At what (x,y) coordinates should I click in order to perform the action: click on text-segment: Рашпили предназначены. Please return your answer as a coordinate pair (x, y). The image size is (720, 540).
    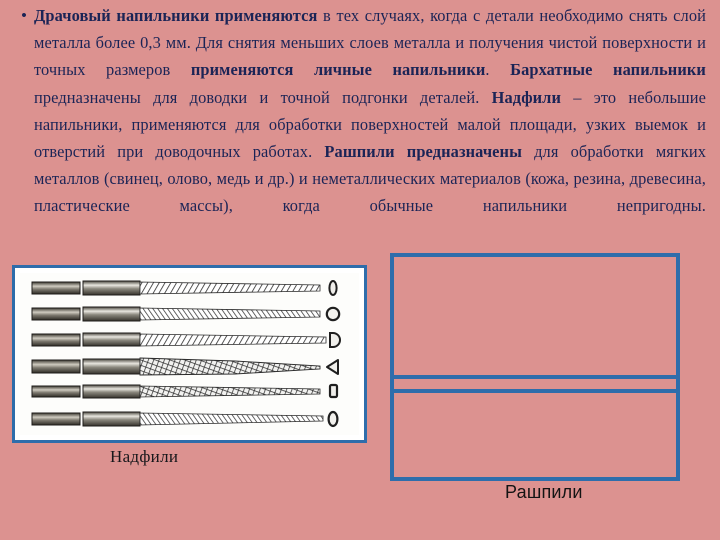
    Looking at the image, I should click on (423, 152).